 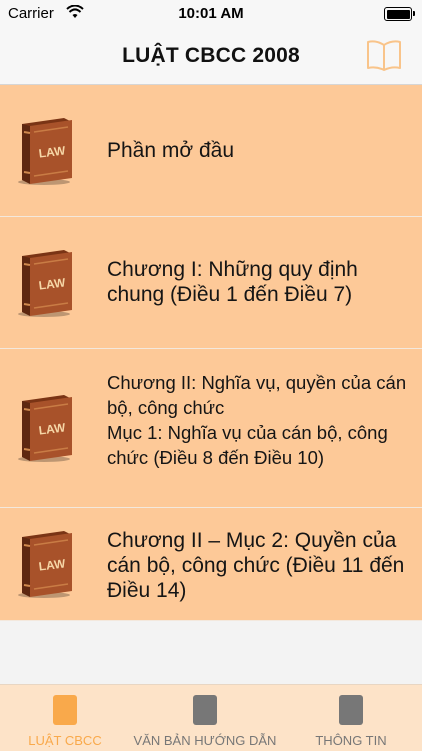 I want to click on tab-item: THÔNG TIN, so click(x=351, y=718).